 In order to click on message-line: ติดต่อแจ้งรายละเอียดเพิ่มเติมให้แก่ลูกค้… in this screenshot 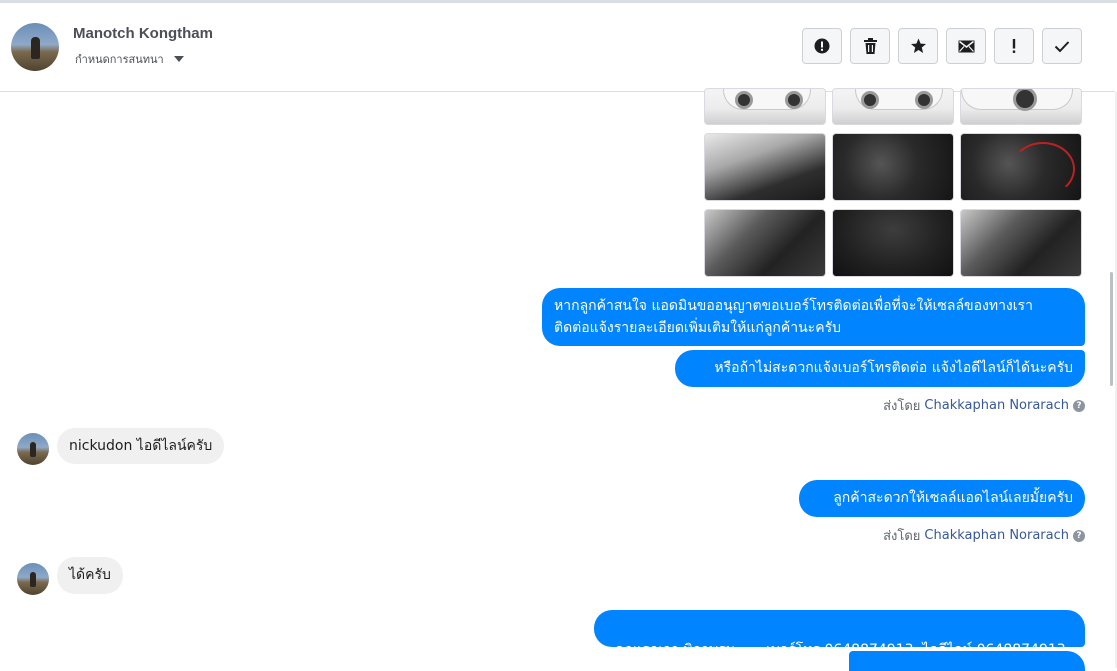, I will do `click(697, 328)`.